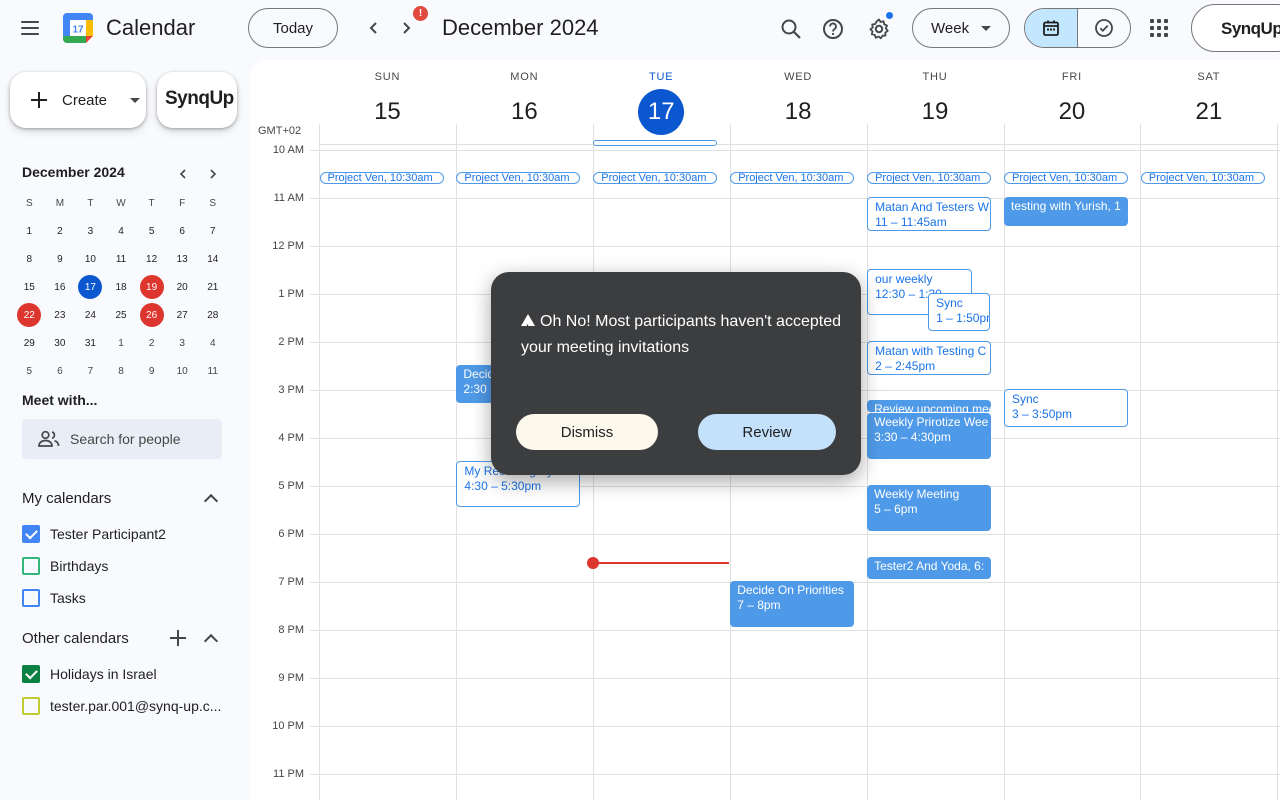  What do you see at coordinates (29, 287) in the screenshot?
I see `mini-calendar-day: 15` at bounding box center [29, 287].